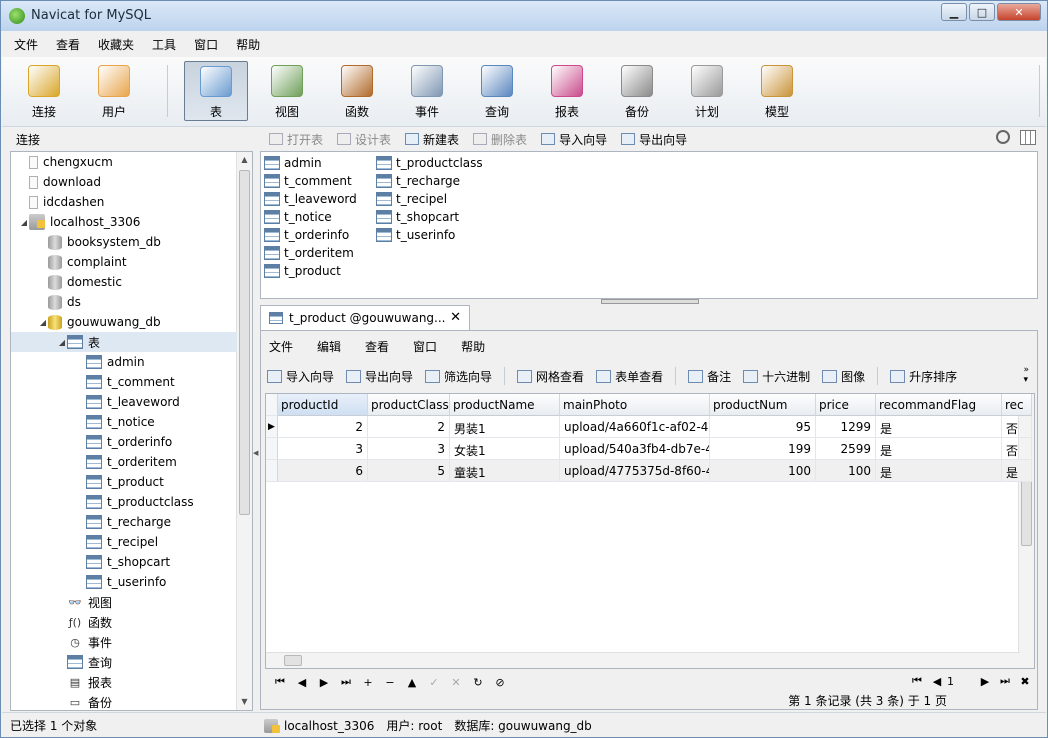 This screenshot has width=1048, height=738. What do you see at coordinates (982, 12) in the screenshot?
I see `maximize-button: □` at bounding box center [982, 12].